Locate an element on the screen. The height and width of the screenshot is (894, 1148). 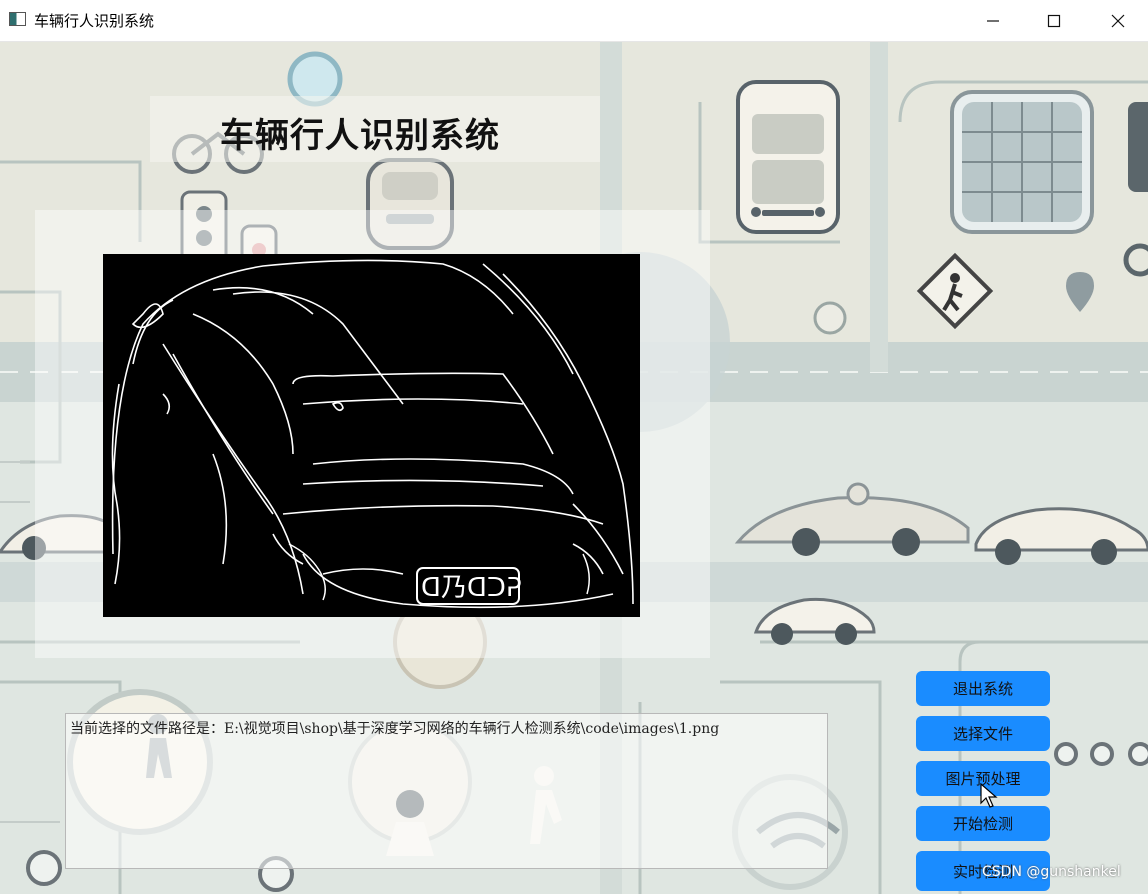
maximize-icon is located at coordinates (1054, 21).